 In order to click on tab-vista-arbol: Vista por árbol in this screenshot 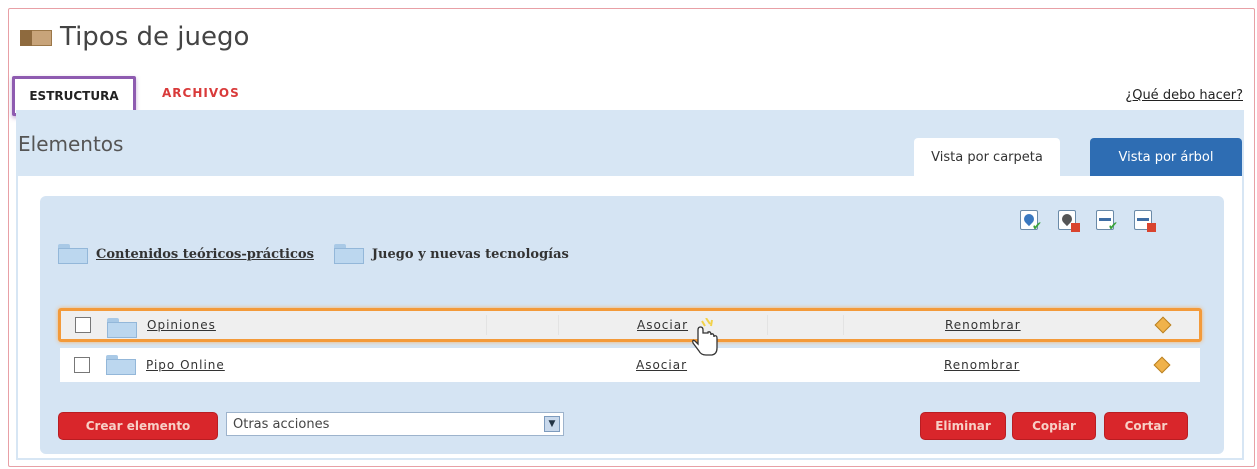, I will do `click(1166, 157)`.